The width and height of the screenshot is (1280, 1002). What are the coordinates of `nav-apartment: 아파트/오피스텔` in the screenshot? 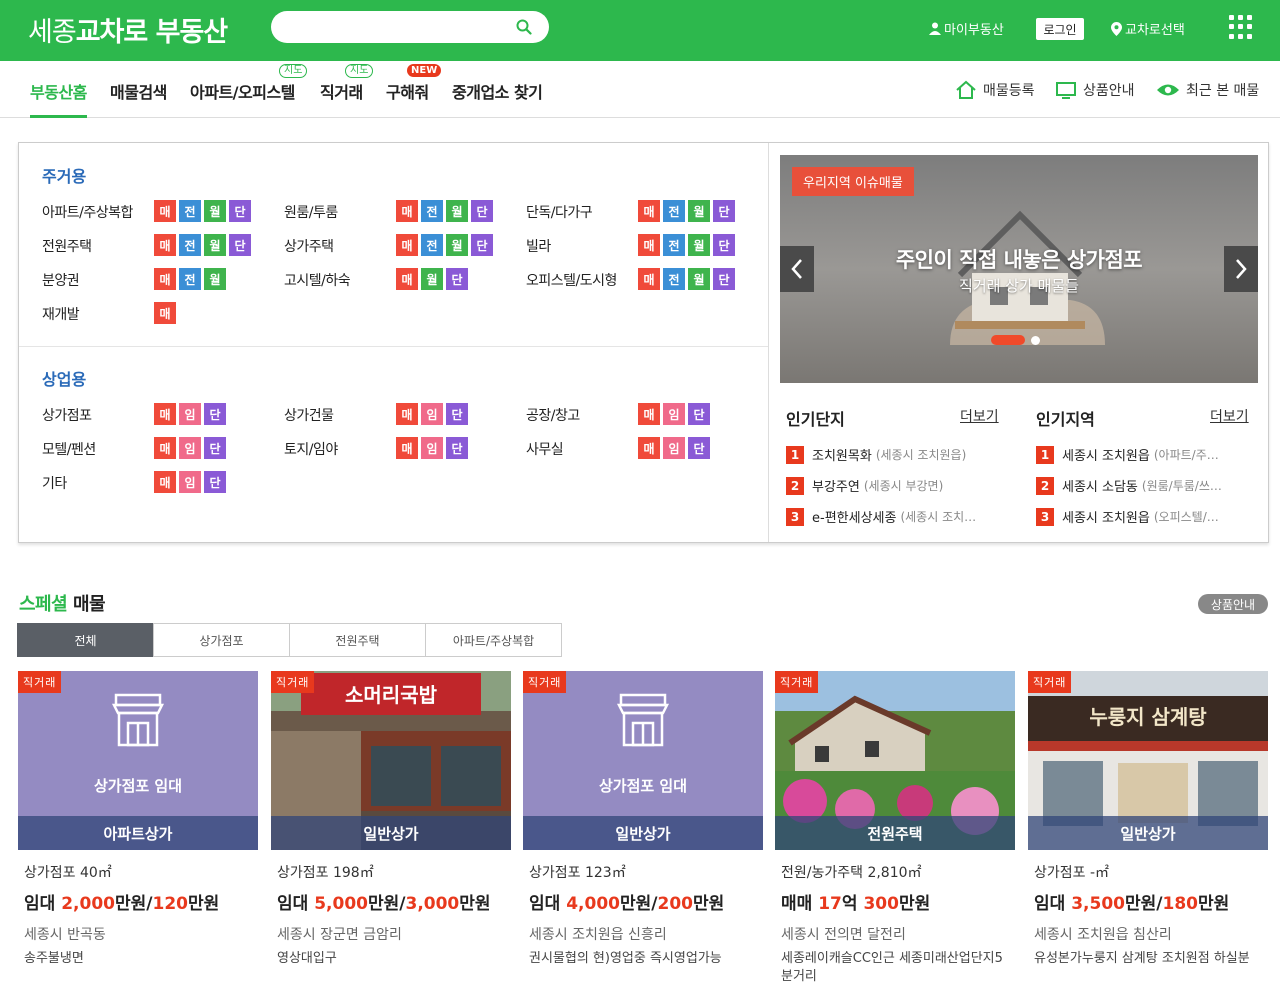 It's located at (242, 91).